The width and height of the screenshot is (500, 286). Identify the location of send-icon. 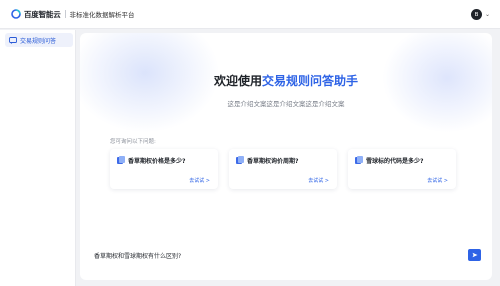
(474, 255).